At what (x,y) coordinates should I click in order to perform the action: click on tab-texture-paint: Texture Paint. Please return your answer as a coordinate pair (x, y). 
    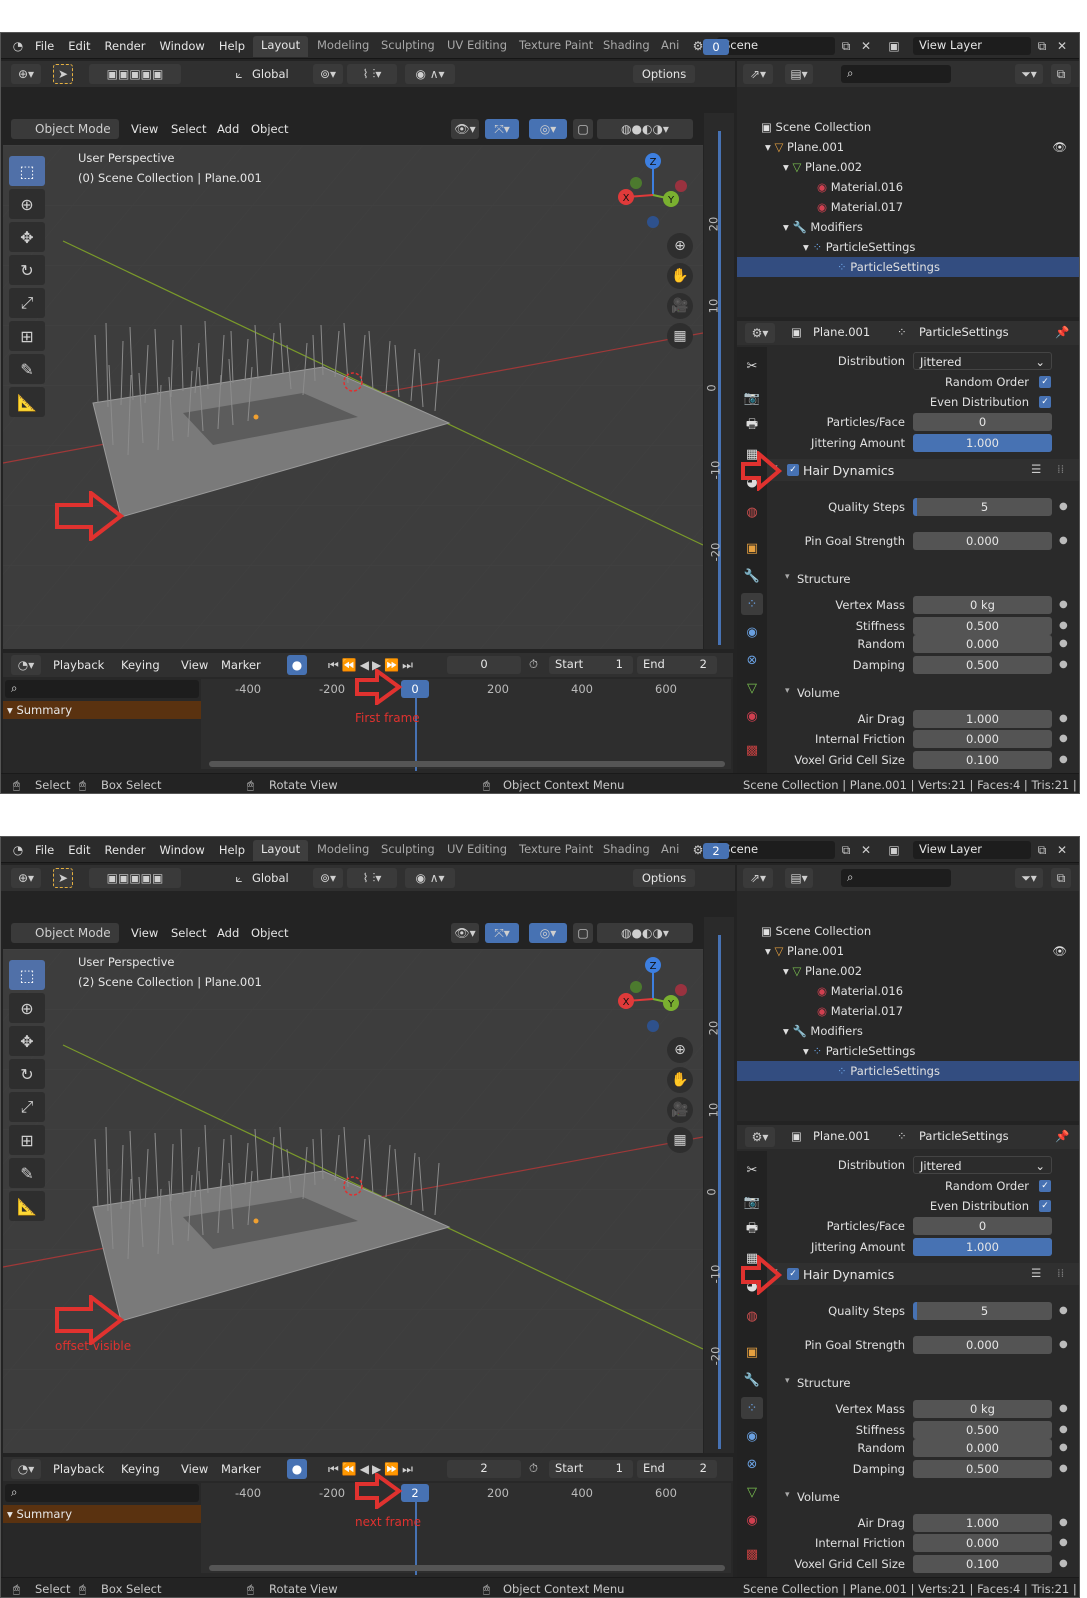
    Looking at the image, I should click on (556, 850).